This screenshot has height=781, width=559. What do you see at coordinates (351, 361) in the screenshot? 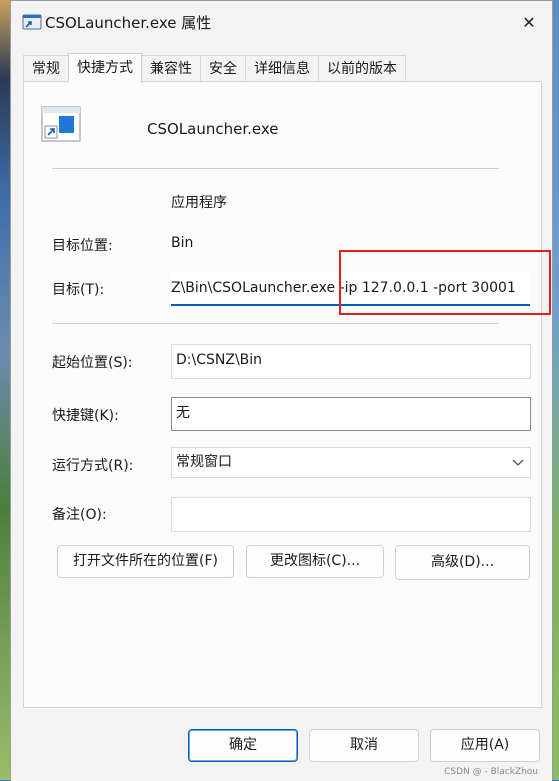
I see `start-in-input: D:\CSNZ\Bin` at bounding box center [351, 361].